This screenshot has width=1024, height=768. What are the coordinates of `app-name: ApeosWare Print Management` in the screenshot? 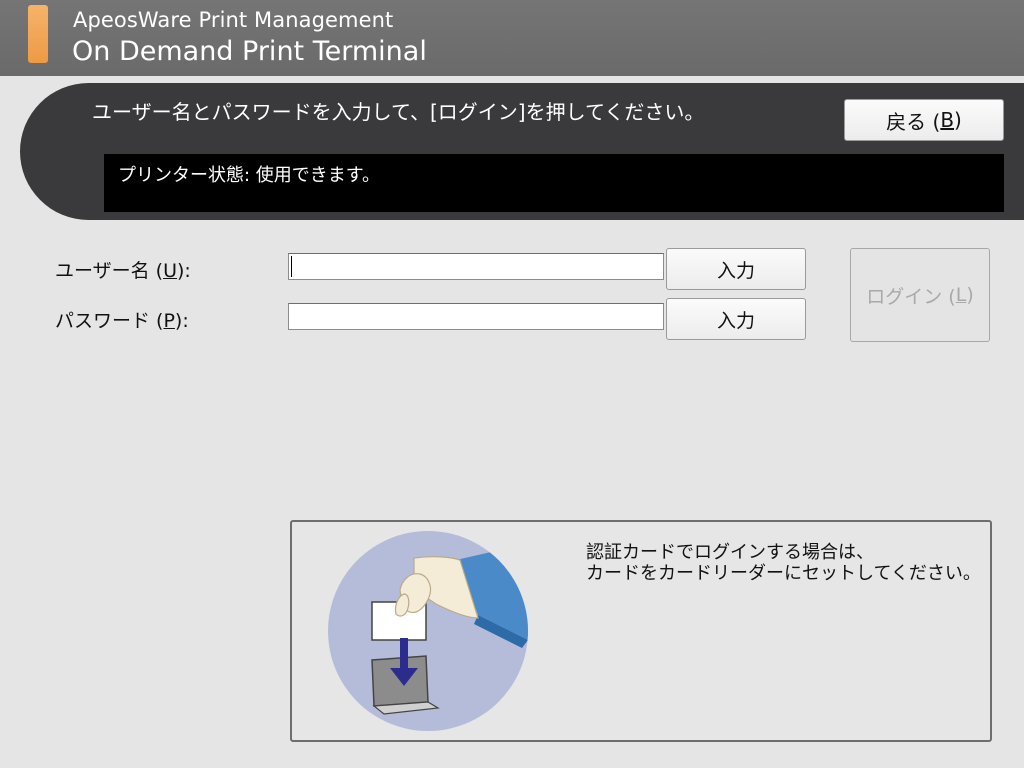 It's located at (233, 20).